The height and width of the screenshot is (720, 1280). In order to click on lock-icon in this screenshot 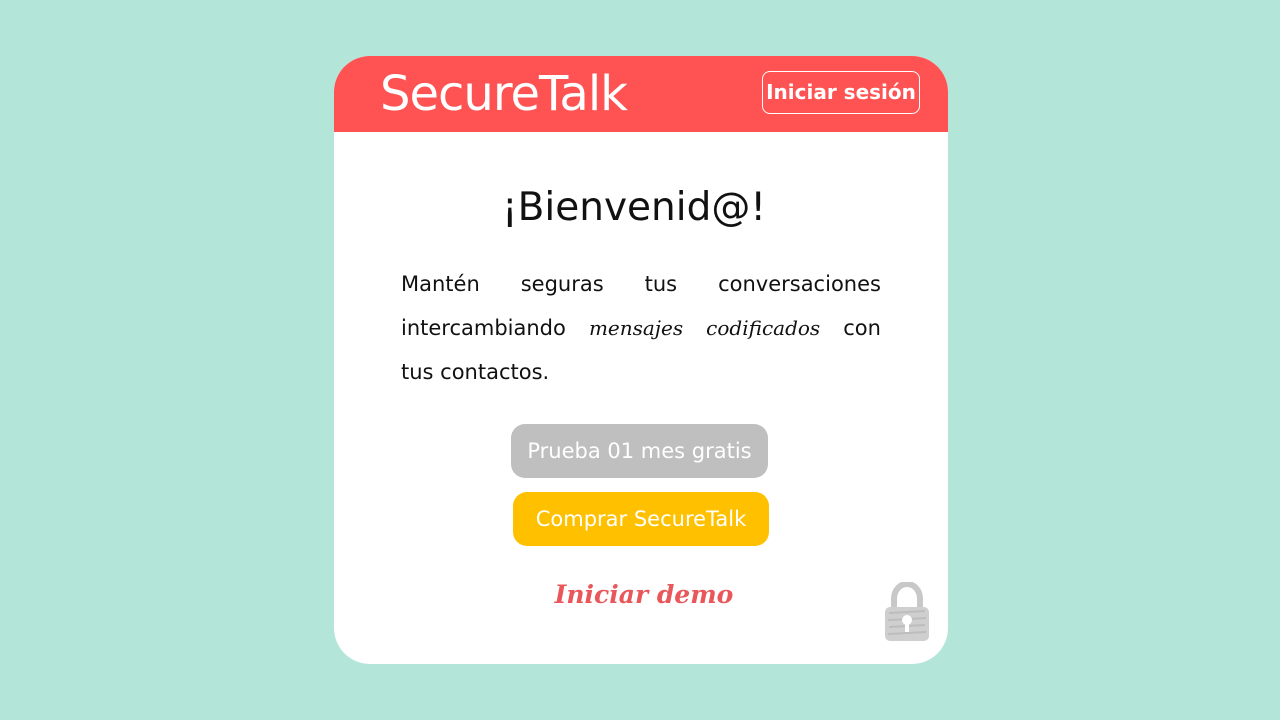, I will do `click(907, 611)`.